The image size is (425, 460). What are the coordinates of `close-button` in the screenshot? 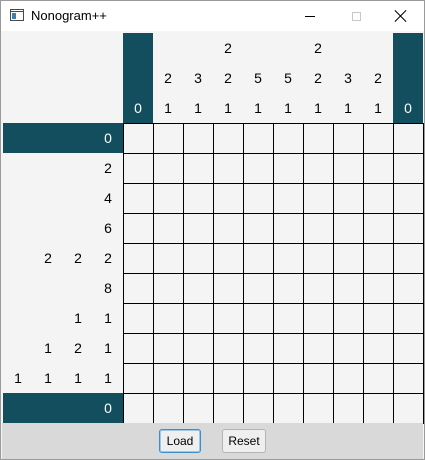 It's located at (401, 16).